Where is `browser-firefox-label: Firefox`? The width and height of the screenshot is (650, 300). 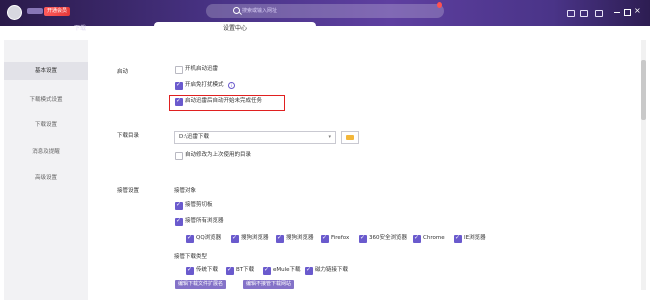 browser-firefox-label: Firefox is located at coordinates (340, 238).